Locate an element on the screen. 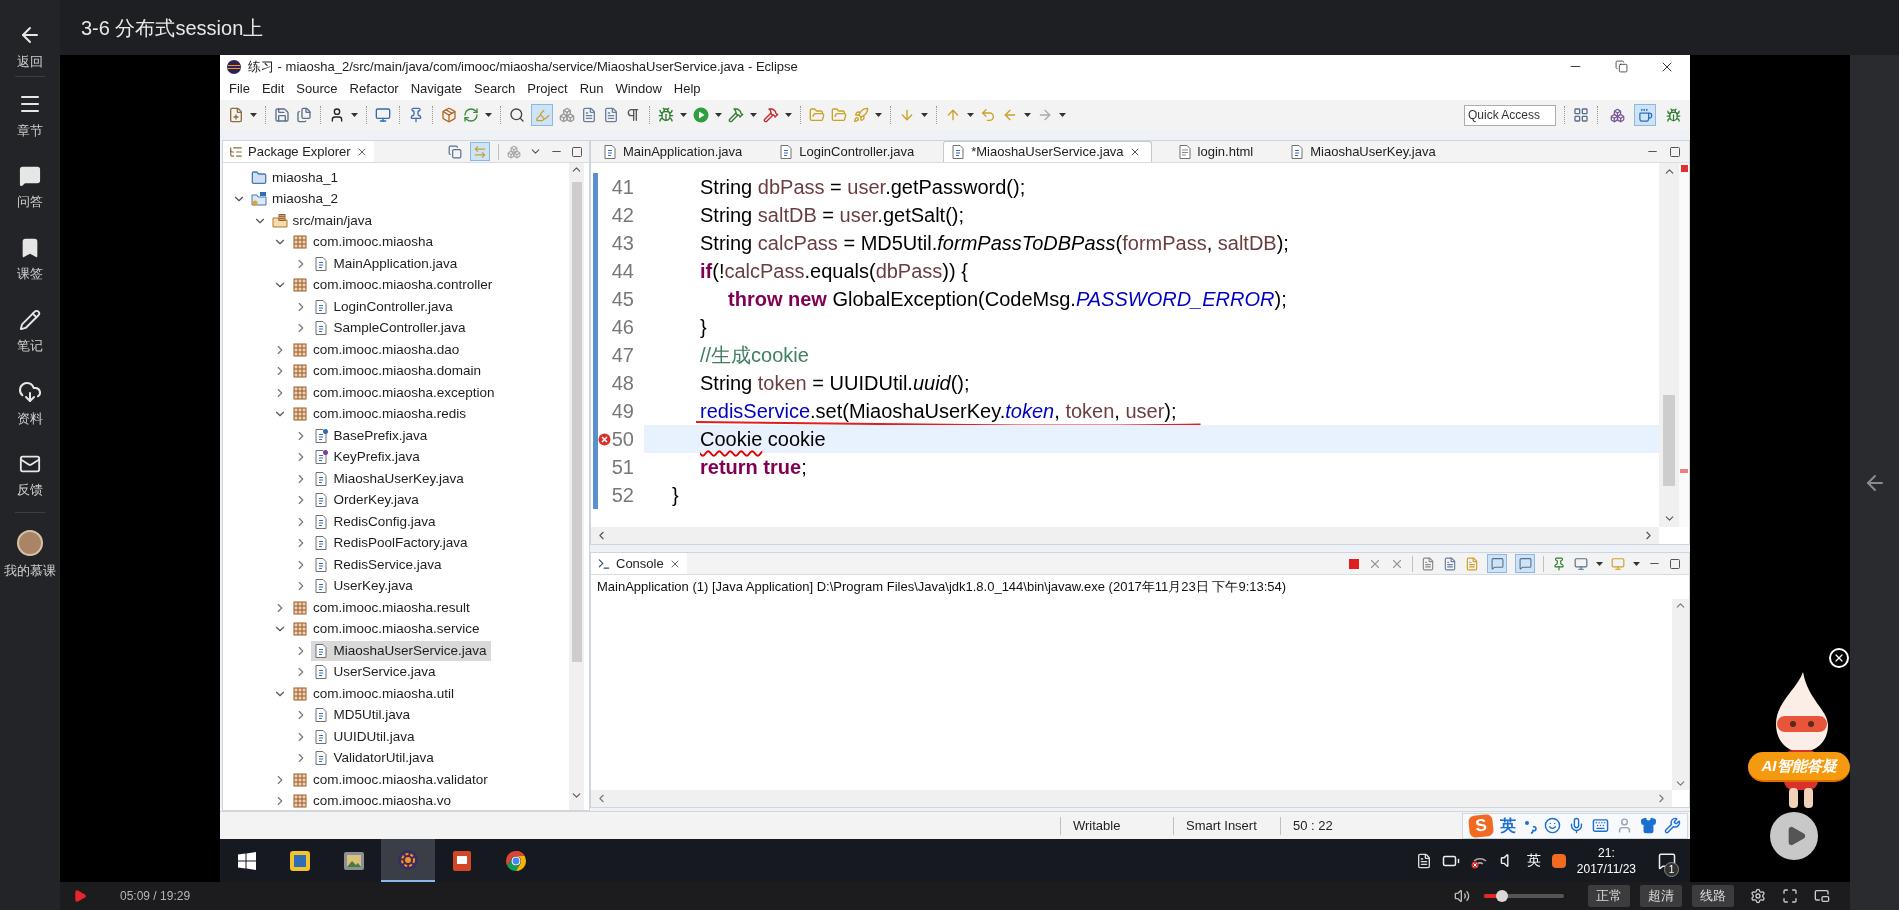 This screenshot has height=910, width=1899. color-wheel-icon is located at coordinates (516, 860).